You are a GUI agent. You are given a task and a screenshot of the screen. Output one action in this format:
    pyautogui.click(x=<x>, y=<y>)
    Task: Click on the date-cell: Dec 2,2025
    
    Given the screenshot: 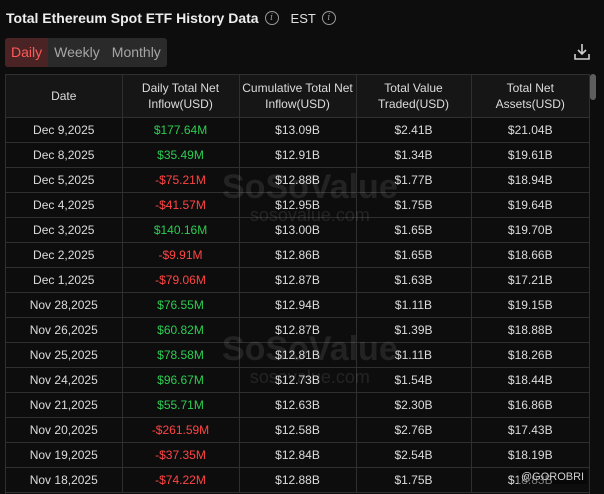 What is the action you would take?
    pyautogui.click(x=64, y=255)
    